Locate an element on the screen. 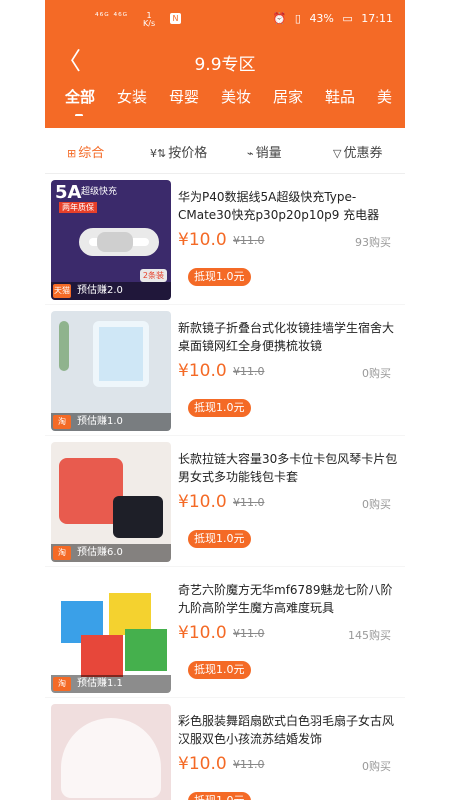  tab-all: 全部 is located at coordinates (80, 96).